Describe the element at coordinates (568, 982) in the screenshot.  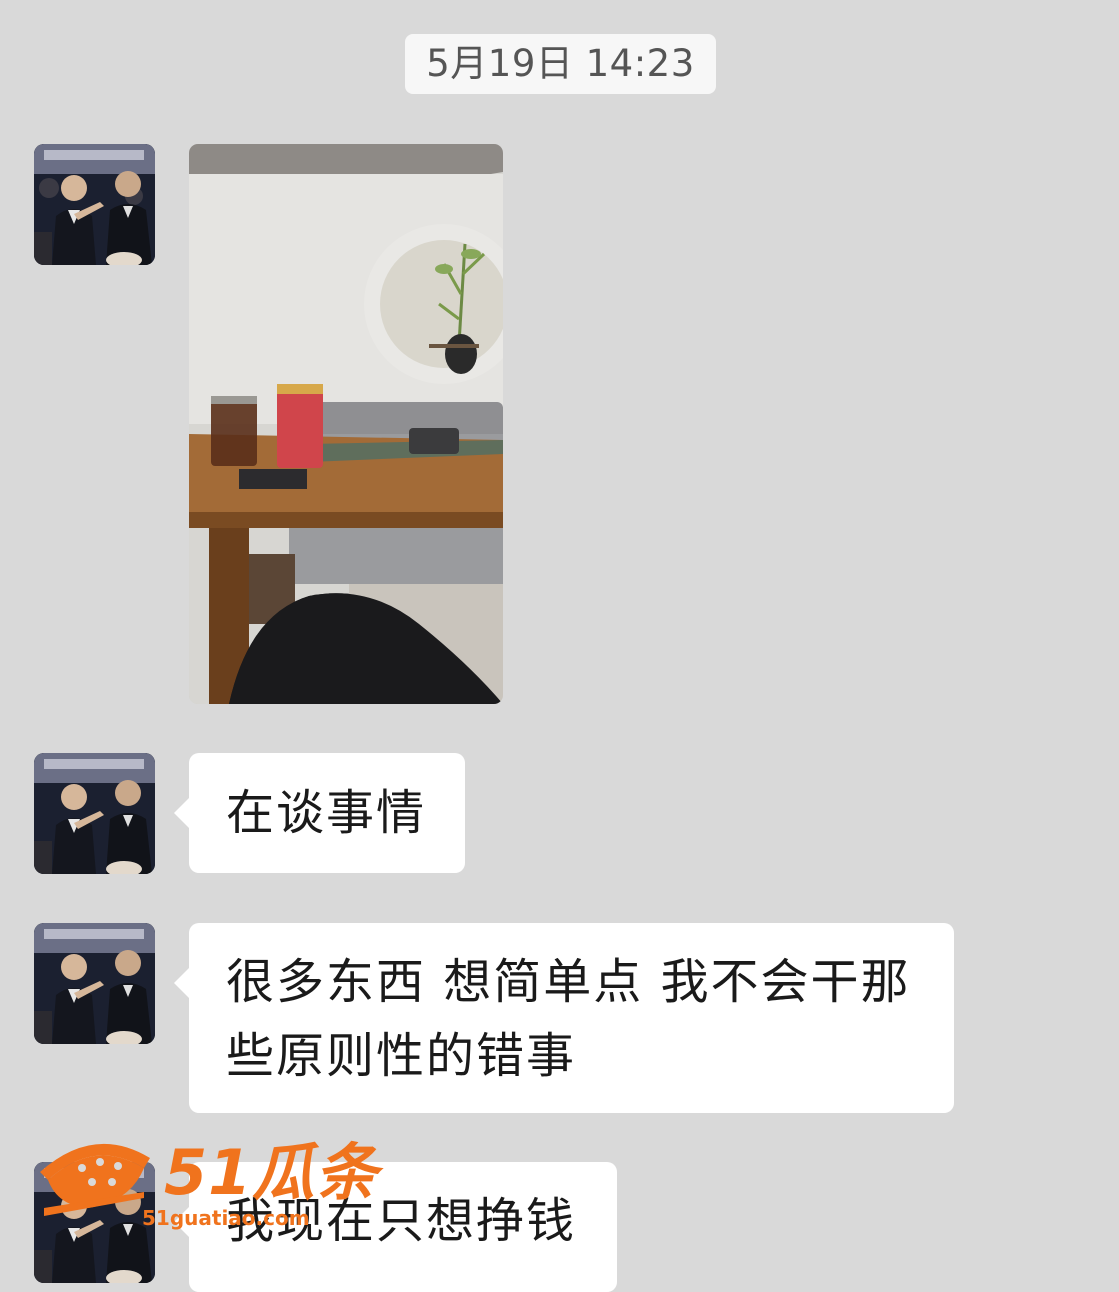
I see `message-text-line: 很多东西 想简单点 我不会干那` at that location.